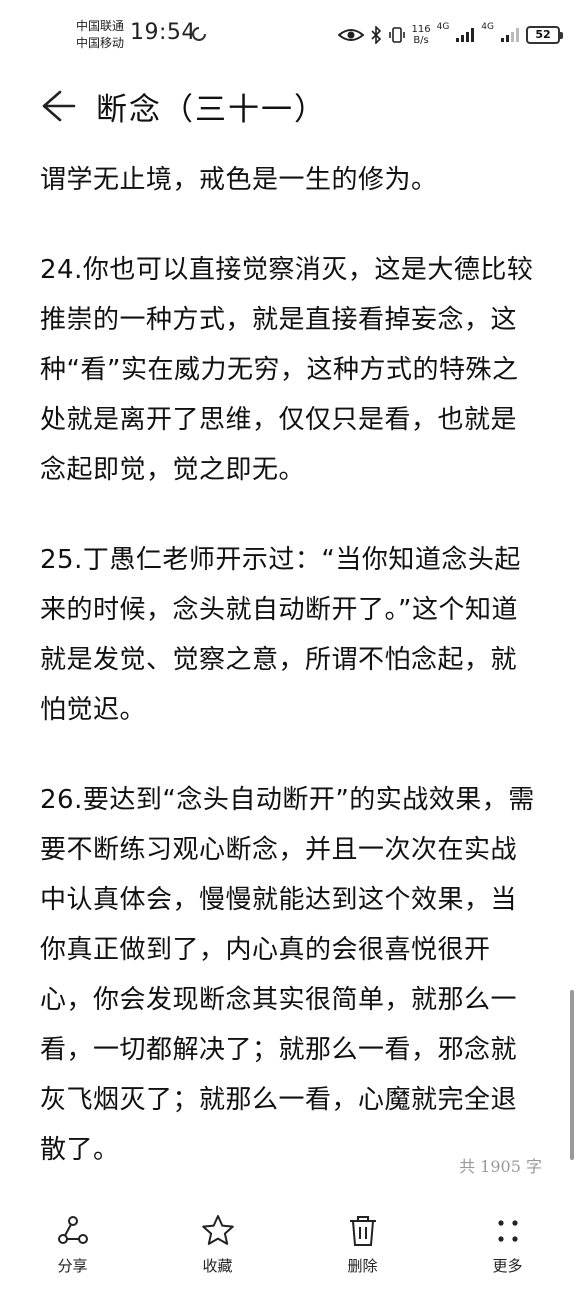 The height and width of the screenshot is (1289, 580). What do you see at coordinates (290, 35) in the screenshot?
I see `status-bar: 中国联通 中国移动 19:54 116 B/s 4G 4G 52` at bounding box center [290, 35].